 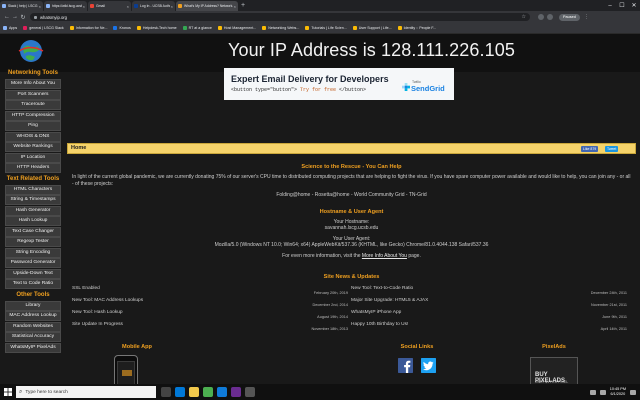 I want to click on sidebar-item-whois-dns: WHOIS & DNS, so click(x=33, y=136).